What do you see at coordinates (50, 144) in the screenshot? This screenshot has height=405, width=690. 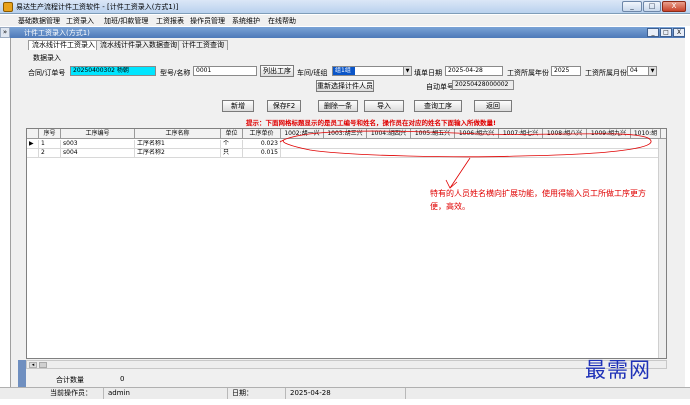 I see `cell-no: 1` at bounding box center [50, 144].